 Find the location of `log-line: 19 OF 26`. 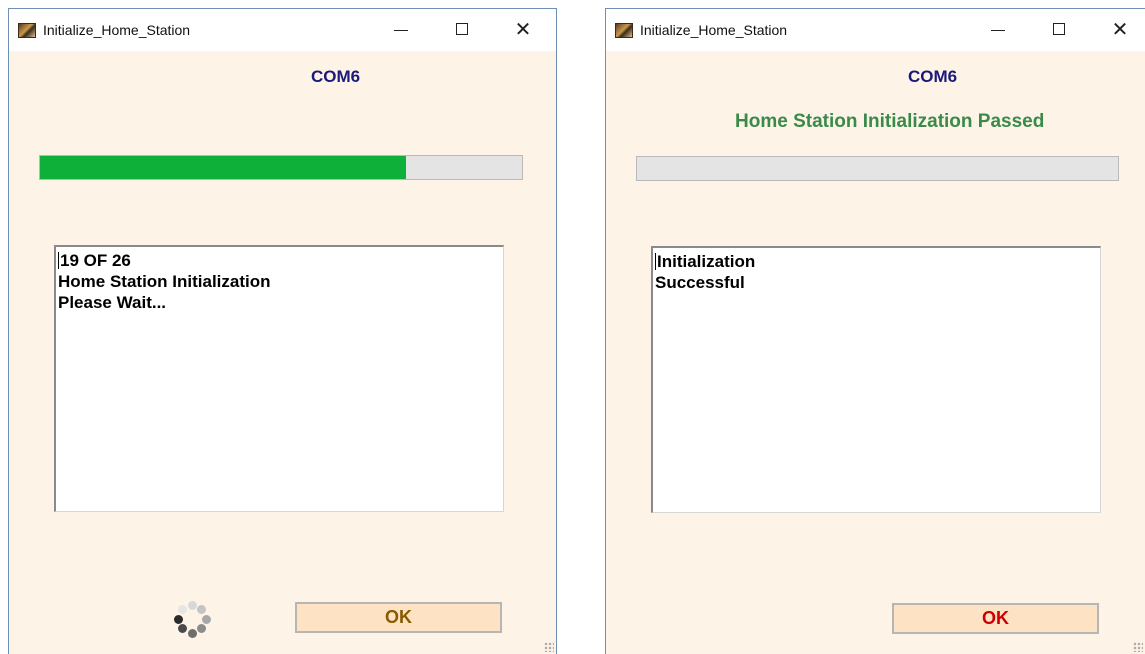

log-line: 19 OF 26 is located at coordinates (94, 260).